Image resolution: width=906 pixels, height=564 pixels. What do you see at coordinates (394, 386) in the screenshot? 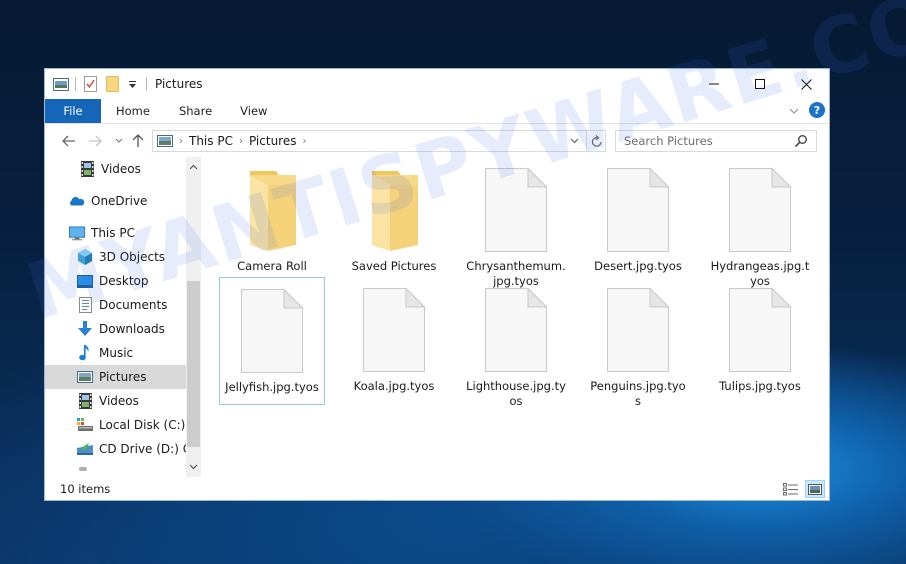
I see `file-name-label: Koala.jpg.tyos` at bounding box center [394, 386].